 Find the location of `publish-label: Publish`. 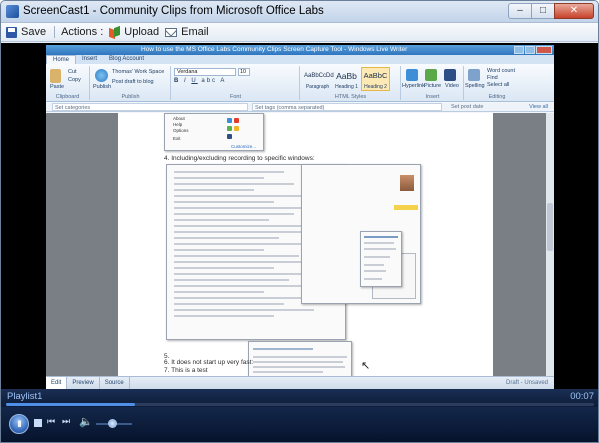

publish-label: Publish is located at coordinates (102, 87).